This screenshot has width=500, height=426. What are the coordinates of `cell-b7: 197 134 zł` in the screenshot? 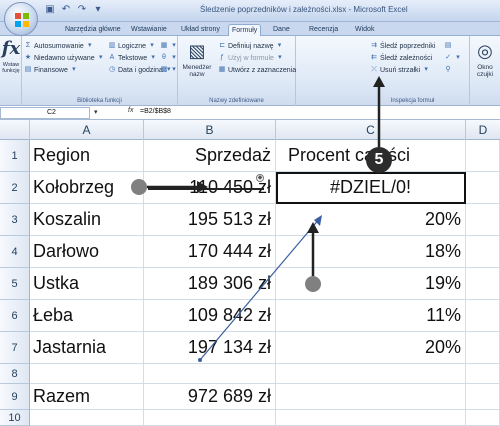 It's located at (210, 348).